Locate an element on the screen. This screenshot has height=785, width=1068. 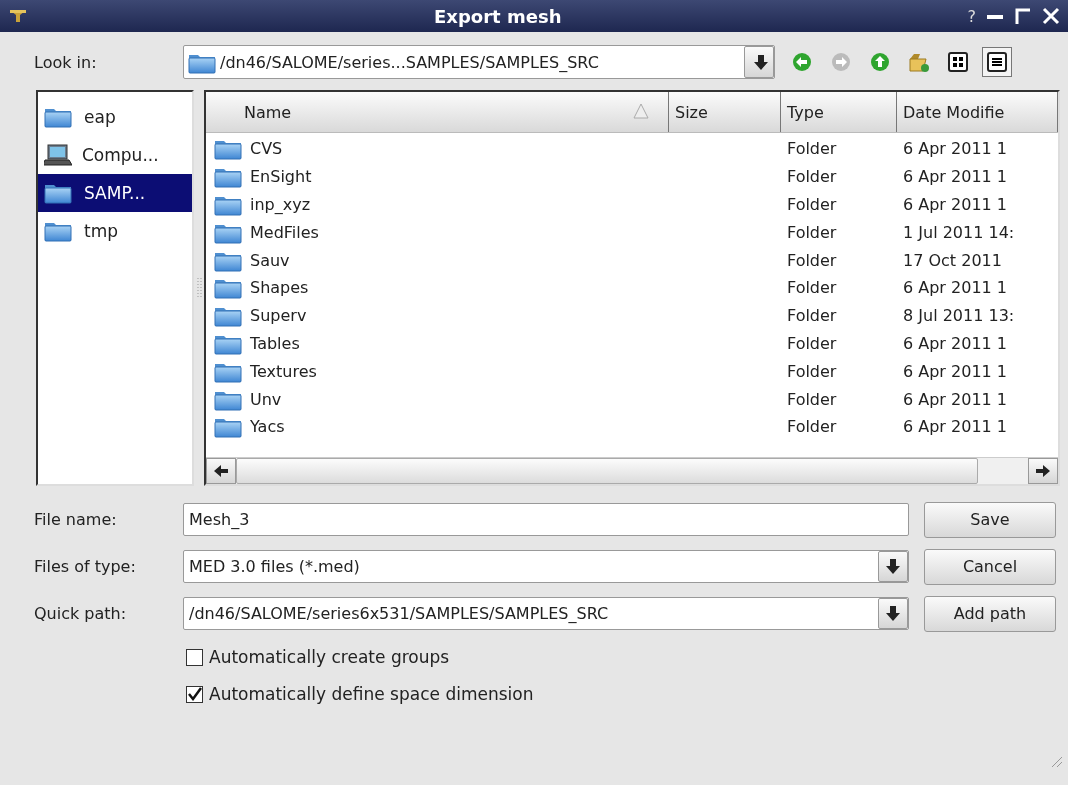
dialog-button: Cancel is located at coordinates (990, 566).